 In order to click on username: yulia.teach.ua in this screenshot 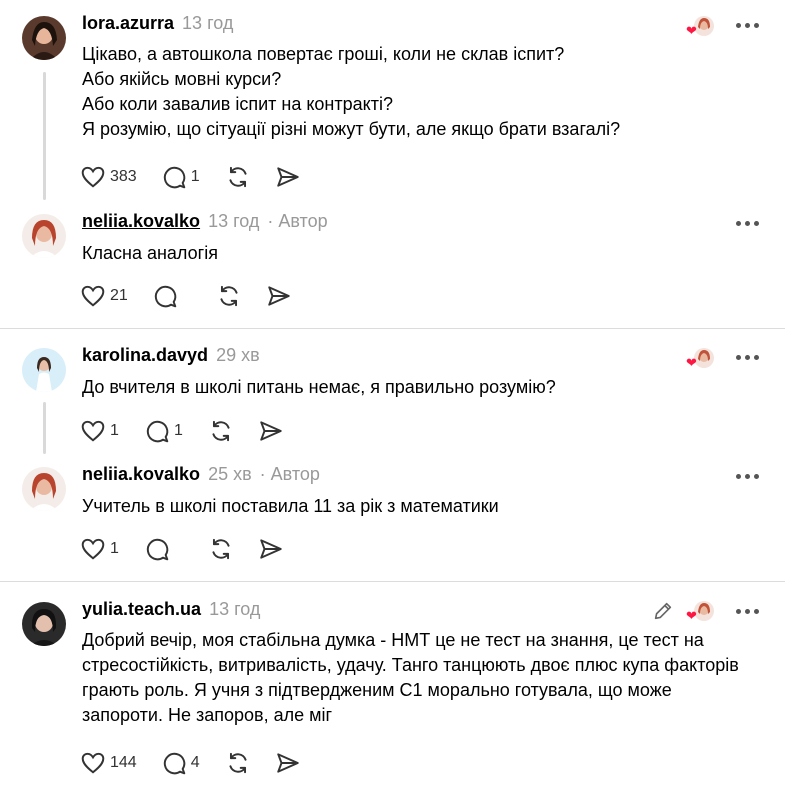, I will do `click(141, 609)`.